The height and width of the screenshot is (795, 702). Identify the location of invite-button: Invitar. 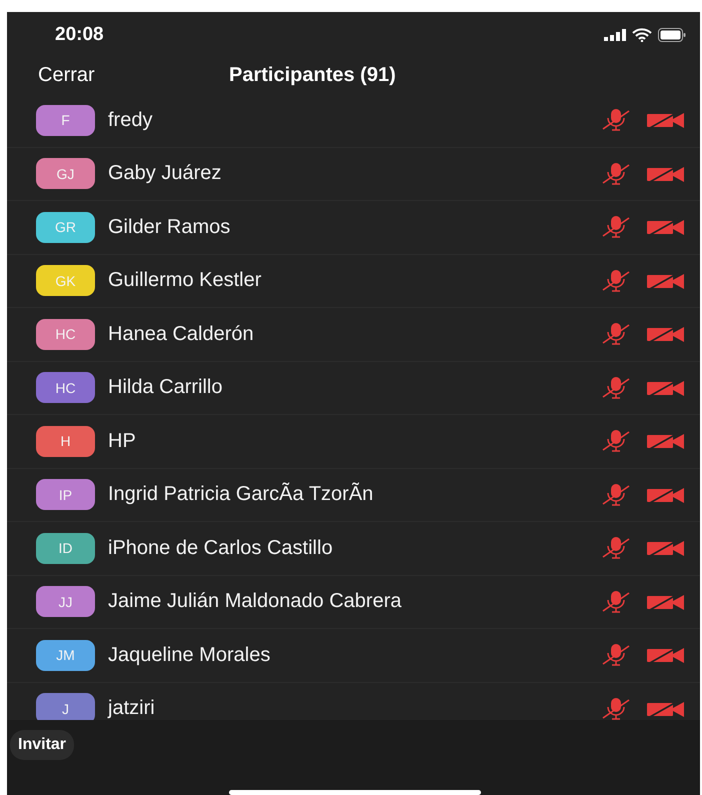
(42, 745).